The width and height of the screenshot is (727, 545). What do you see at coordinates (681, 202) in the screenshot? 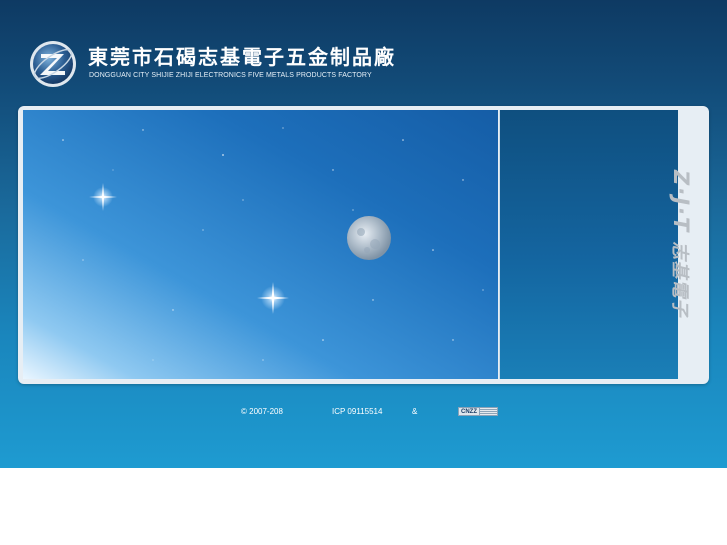
I see `brand-latin: Z·J·T` at bounding box center [681, 202].